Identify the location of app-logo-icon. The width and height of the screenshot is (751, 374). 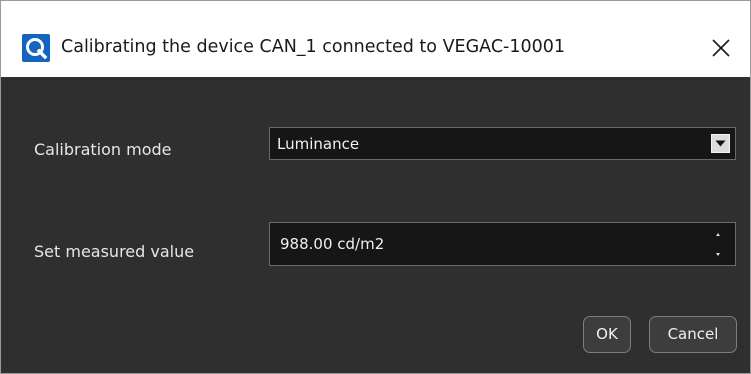
(36, 48).